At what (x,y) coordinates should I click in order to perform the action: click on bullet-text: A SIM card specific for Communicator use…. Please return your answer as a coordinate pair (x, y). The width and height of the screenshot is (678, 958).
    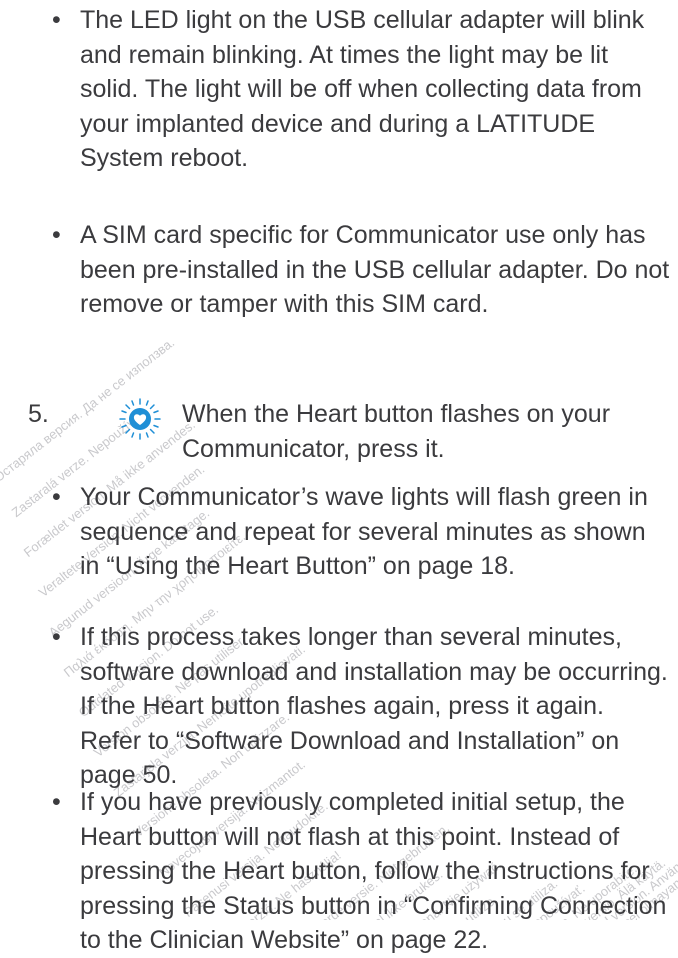
    Looking at the image, I should click on (375, 269).